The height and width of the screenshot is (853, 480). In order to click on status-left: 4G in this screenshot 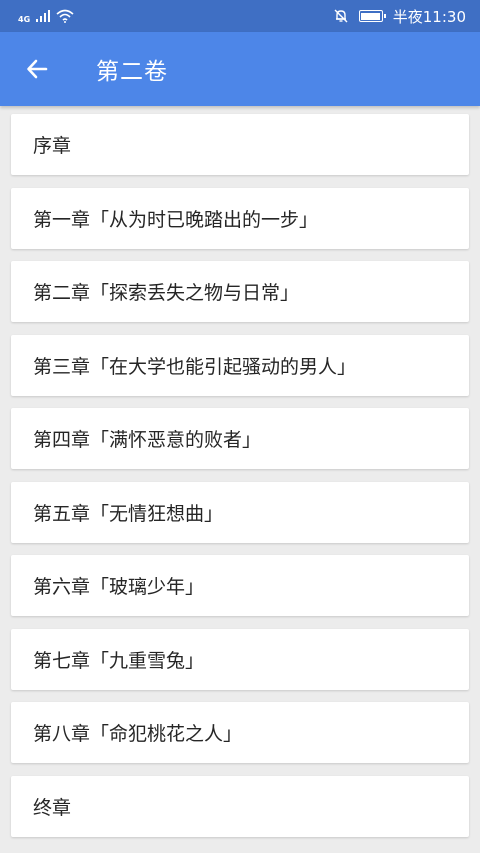, I will do `click(46, 16)`.